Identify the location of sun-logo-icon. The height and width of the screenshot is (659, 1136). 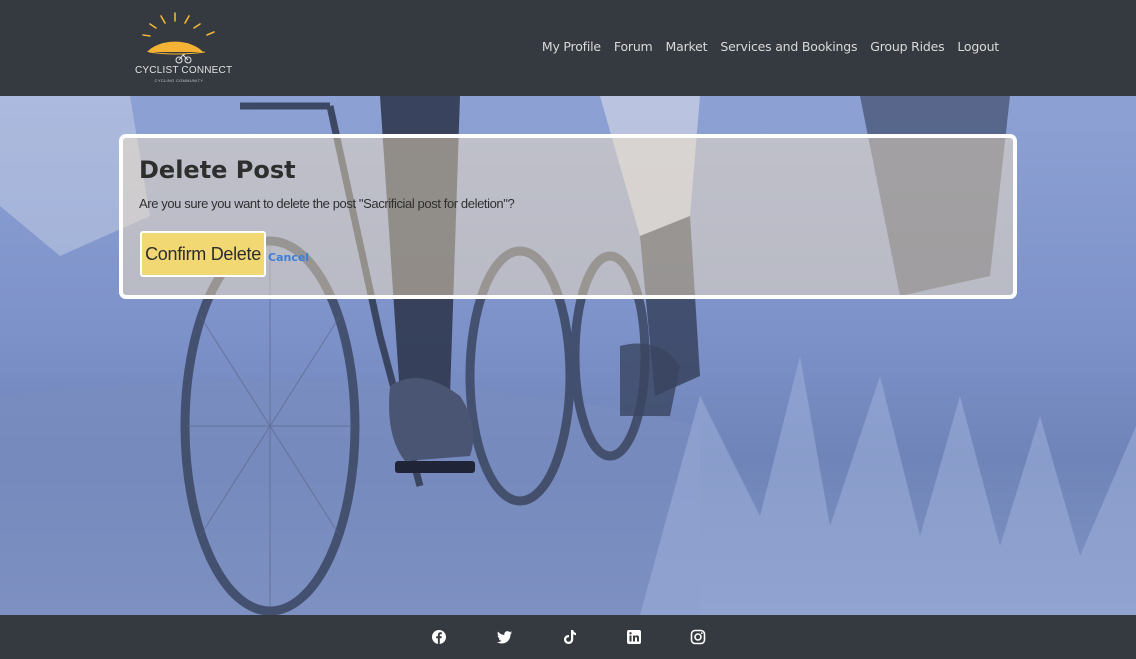
(178, 38).